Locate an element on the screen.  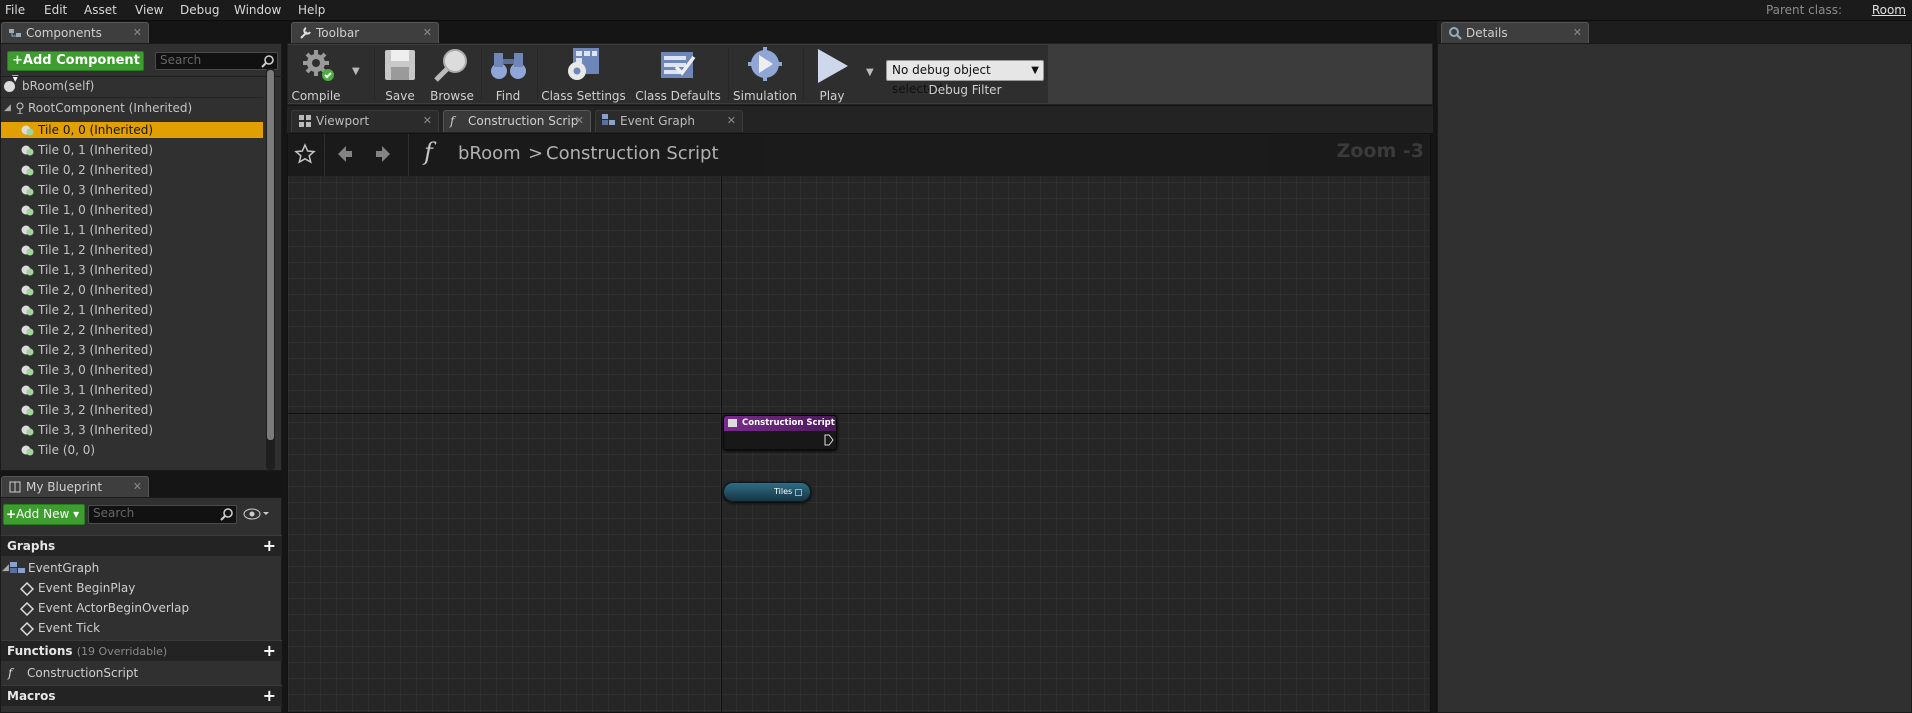
simulation-label: Simulation is located at coordinates (765, 96).